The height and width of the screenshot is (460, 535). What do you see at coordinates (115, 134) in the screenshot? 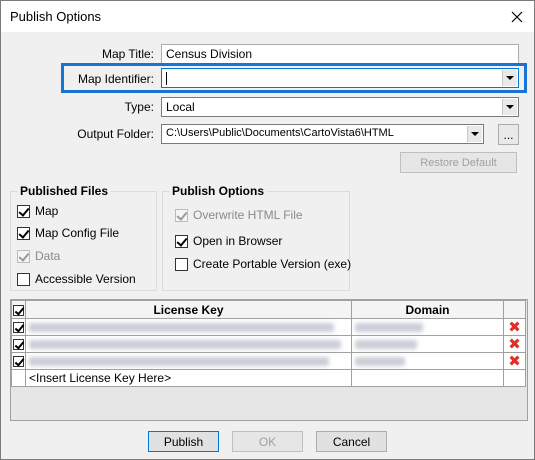
I see `output-folder-label: Output Folder:` at bounding box center [115, 134].